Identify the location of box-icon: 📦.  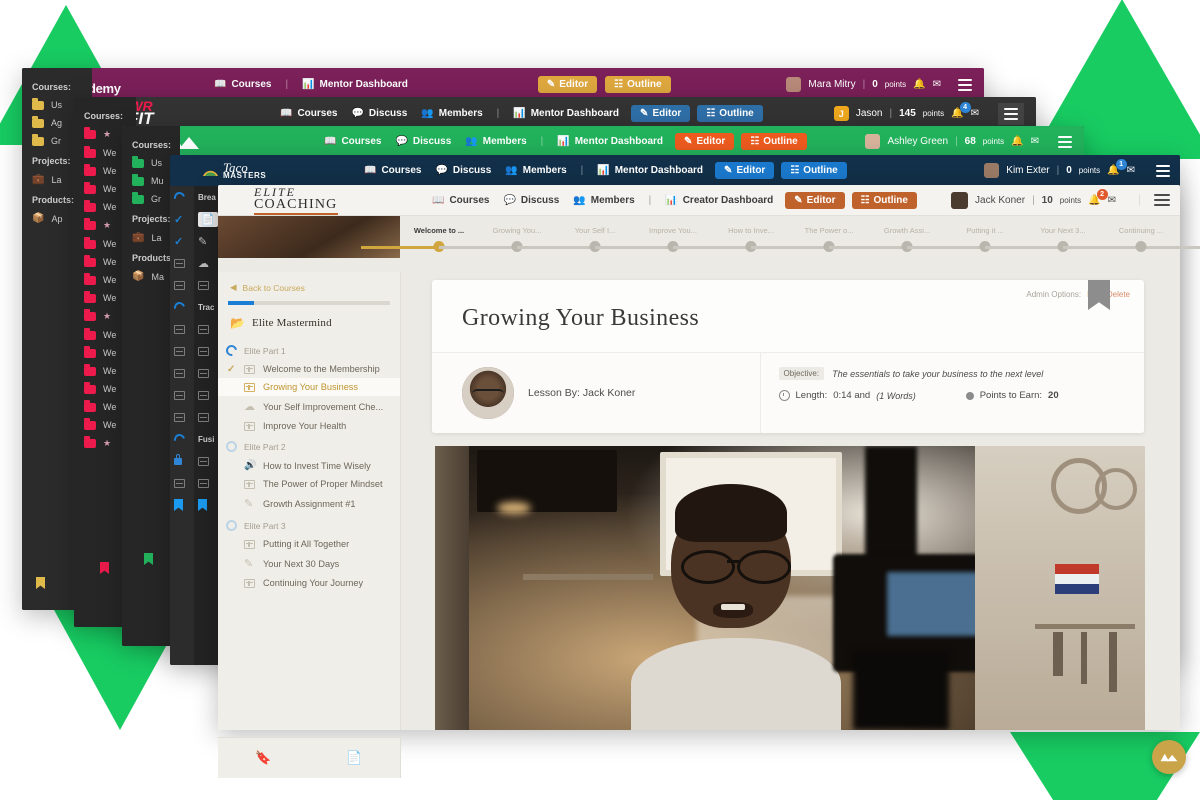
(38, 218).